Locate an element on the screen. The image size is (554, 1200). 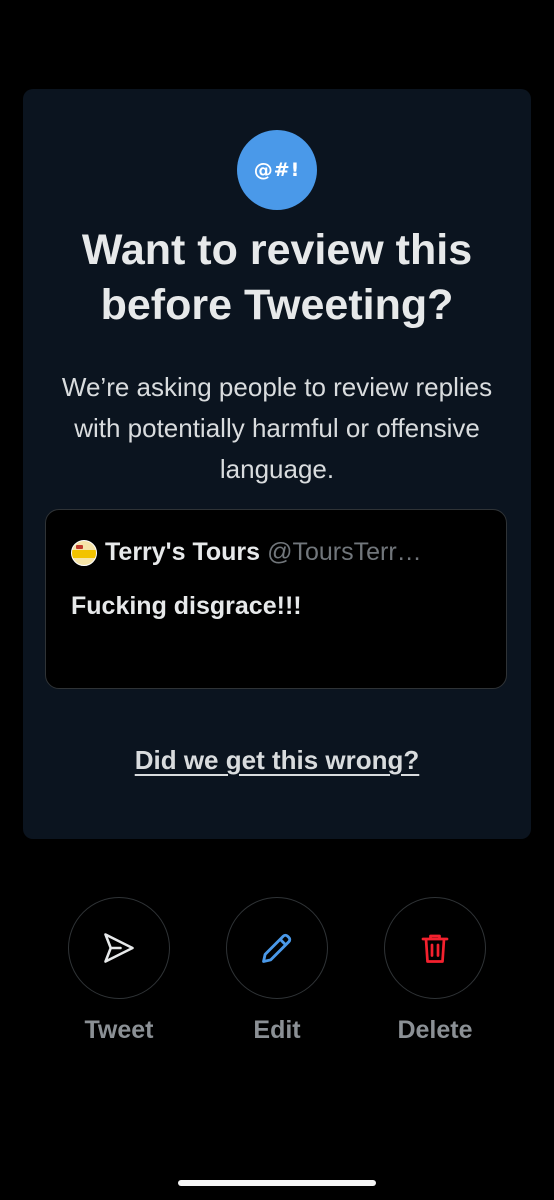
action-bar: Tweet Edit Delete is located at coordinates (277, 977).